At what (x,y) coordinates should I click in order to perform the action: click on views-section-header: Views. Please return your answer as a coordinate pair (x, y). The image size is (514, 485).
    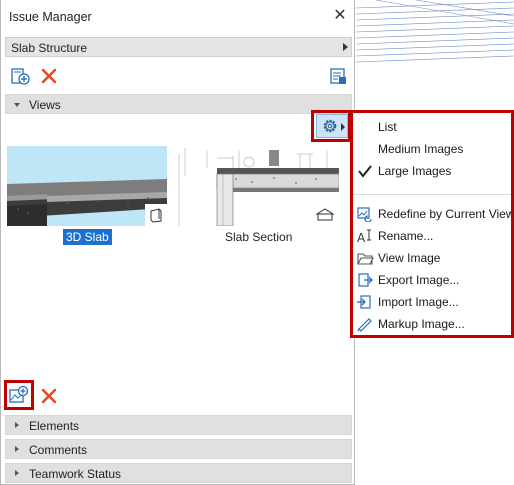
    Looking at the image, I should click on (178, 104).